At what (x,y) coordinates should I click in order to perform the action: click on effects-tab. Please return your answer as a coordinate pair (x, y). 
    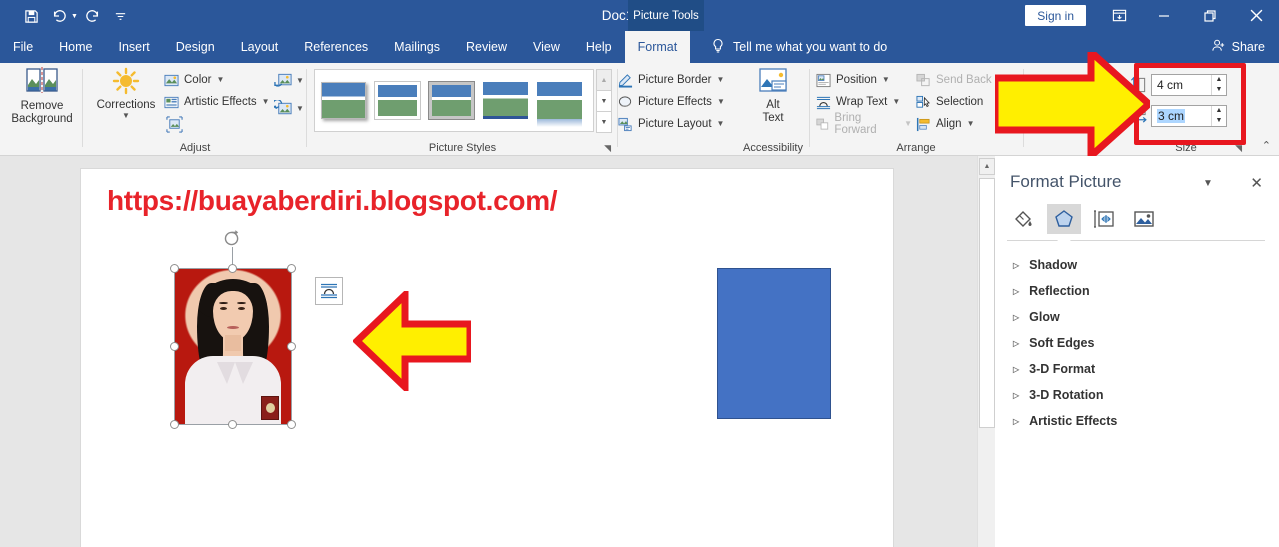
    Looking at the image, I should click on (1064, 219).